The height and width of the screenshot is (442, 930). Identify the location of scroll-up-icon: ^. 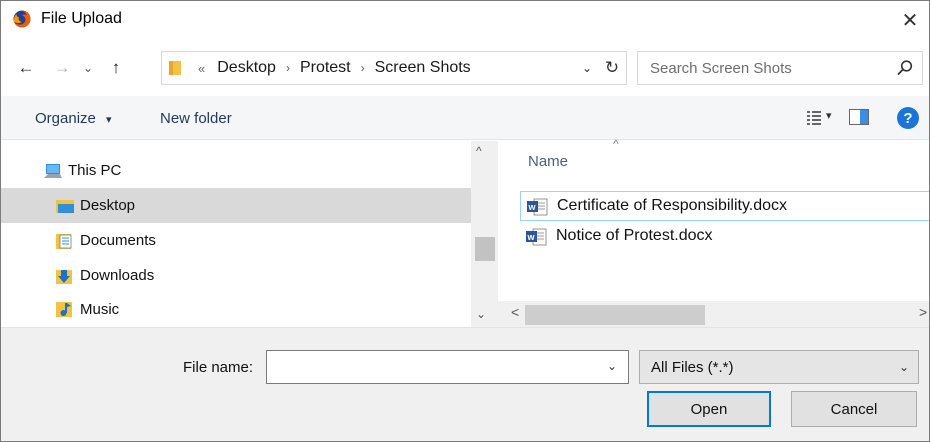
(479, 151).